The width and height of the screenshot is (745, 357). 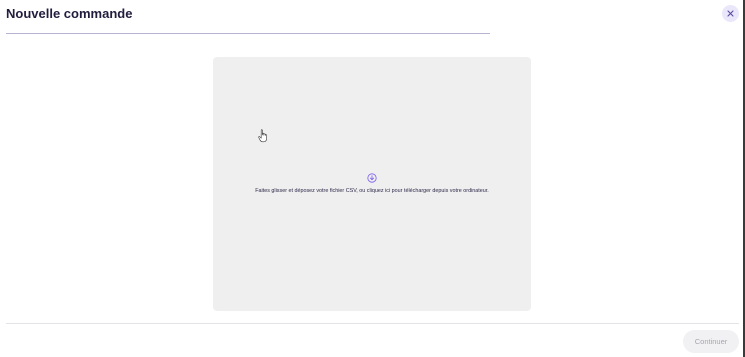 I want to click on continue-button: Continuer, so click(x=711, y=341).